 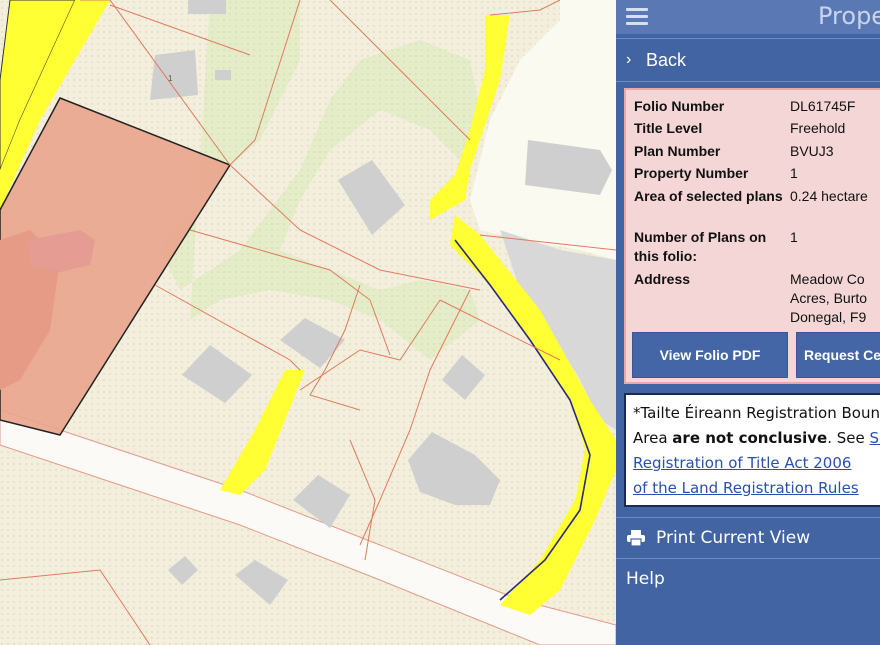 What do you see at coordinates (838, 355) in the screenshot?
I see `request-cert-button: Request Ce` at bounding box center [838, 355].